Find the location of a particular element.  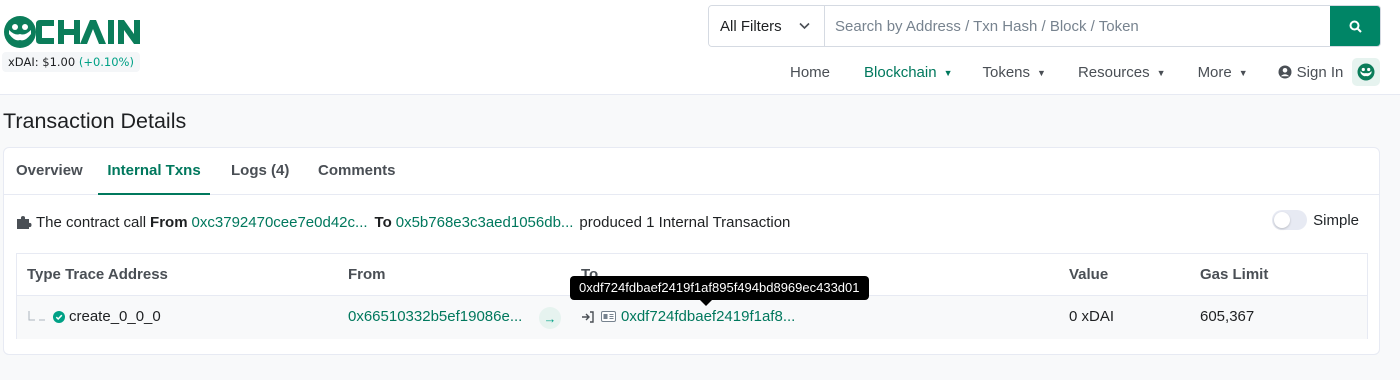

contract-icon is located at coordinates (608, 316).